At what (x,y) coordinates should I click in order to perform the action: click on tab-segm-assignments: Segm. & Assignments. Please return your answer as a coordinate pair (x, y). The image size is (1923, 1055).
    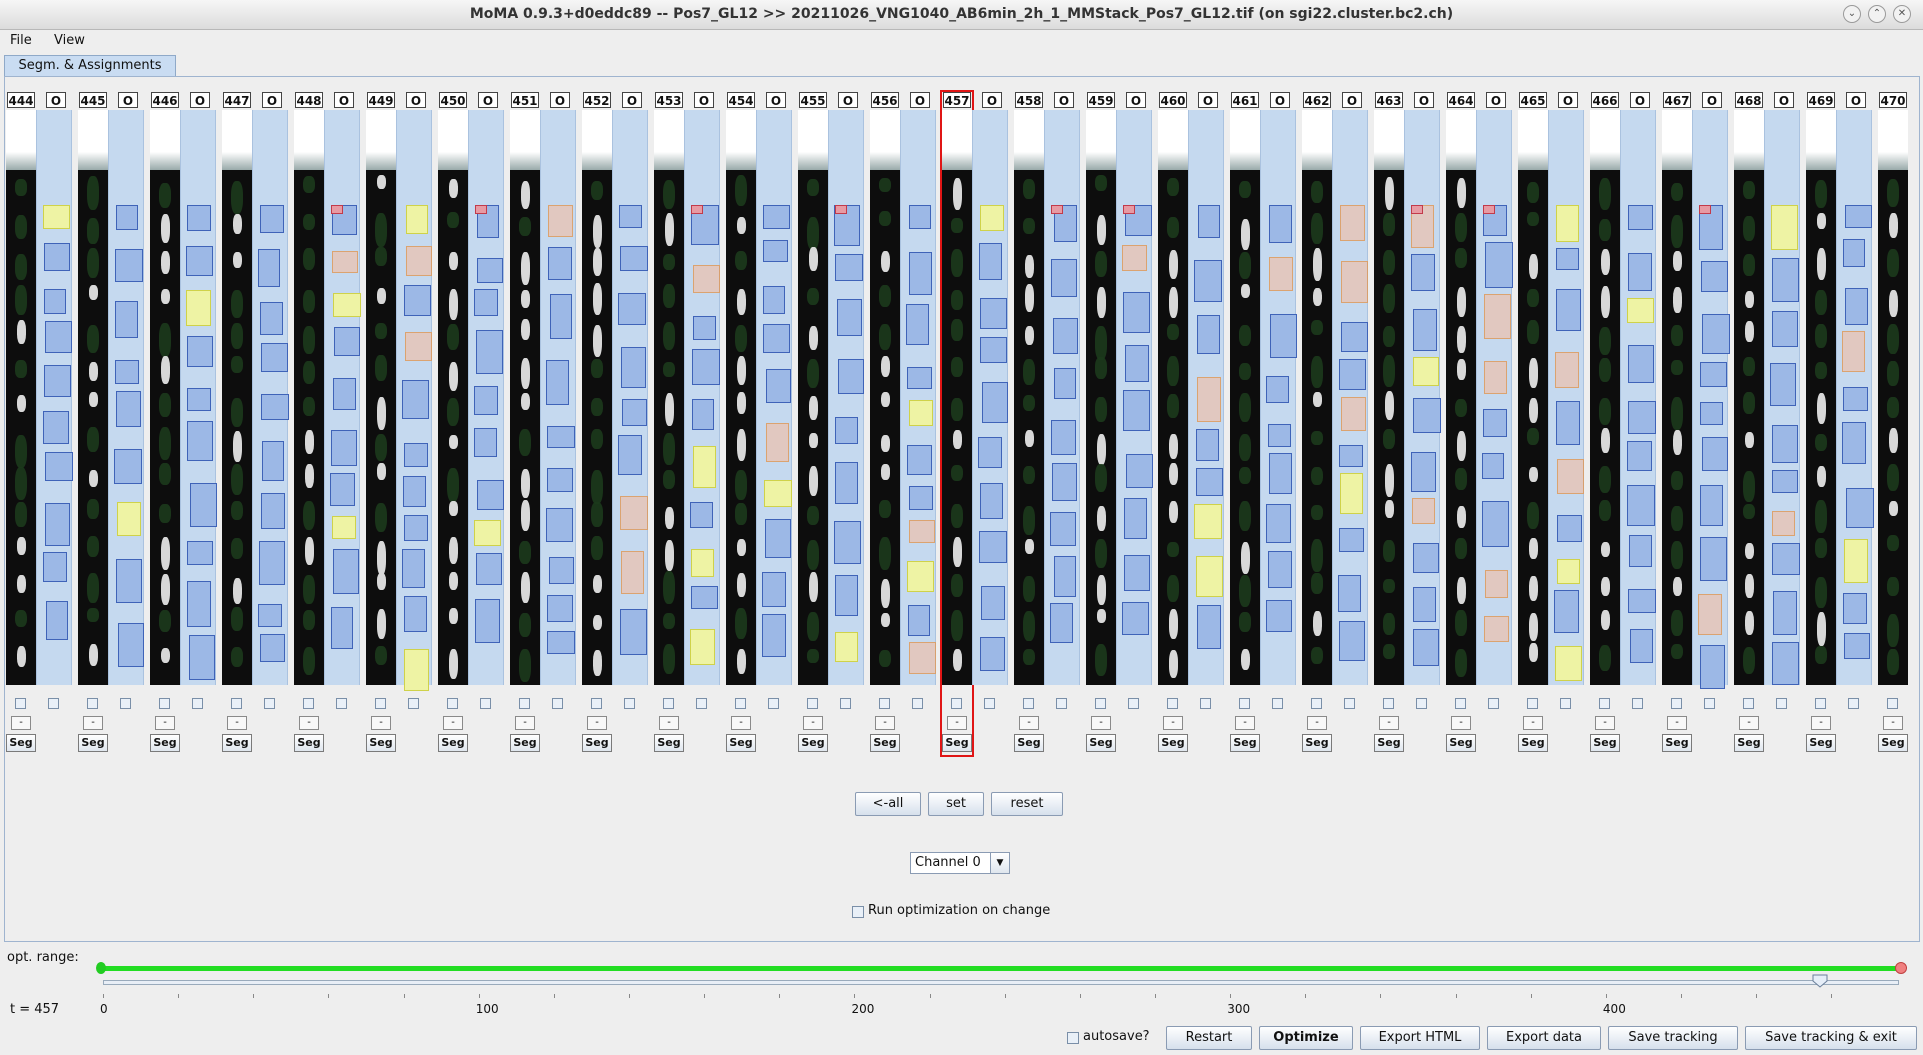
    Looking at the image, I should click on (90, 65).